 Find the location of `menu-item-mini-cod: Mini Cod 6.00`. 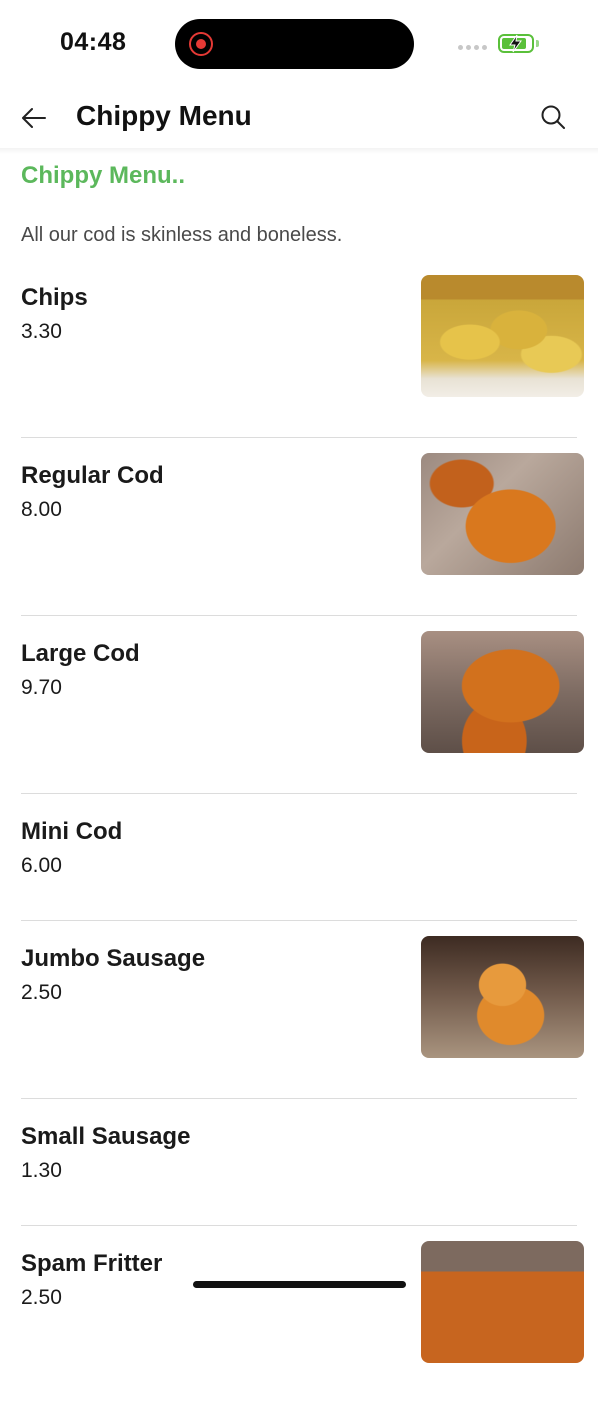

menu-item-mini-cod: Mini Cod 6.00 is located at coordinates (299, 857).